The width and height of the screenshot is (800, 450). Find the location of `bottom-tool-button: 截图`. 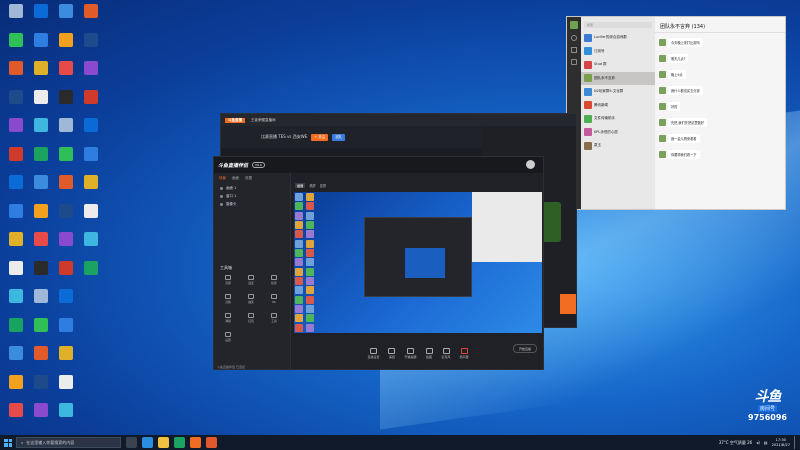

bottom-tool-button: 截图 is located at coordinates (429, 353).